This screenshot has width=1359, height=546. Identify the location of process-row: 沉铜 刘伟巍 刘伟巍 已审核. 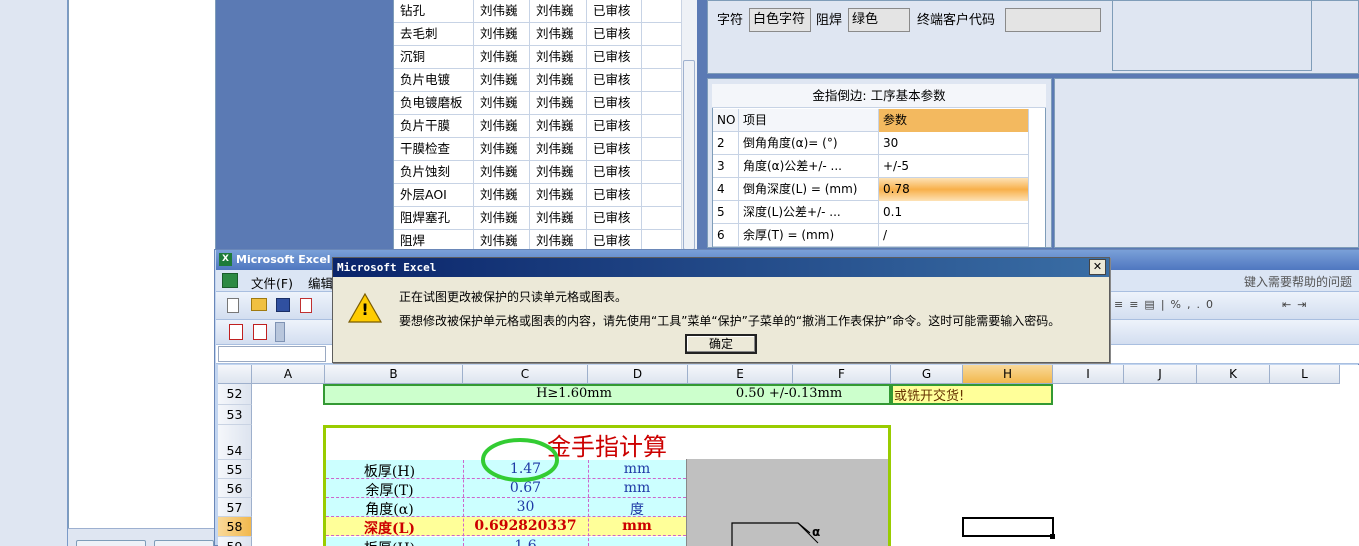
(538, 57).